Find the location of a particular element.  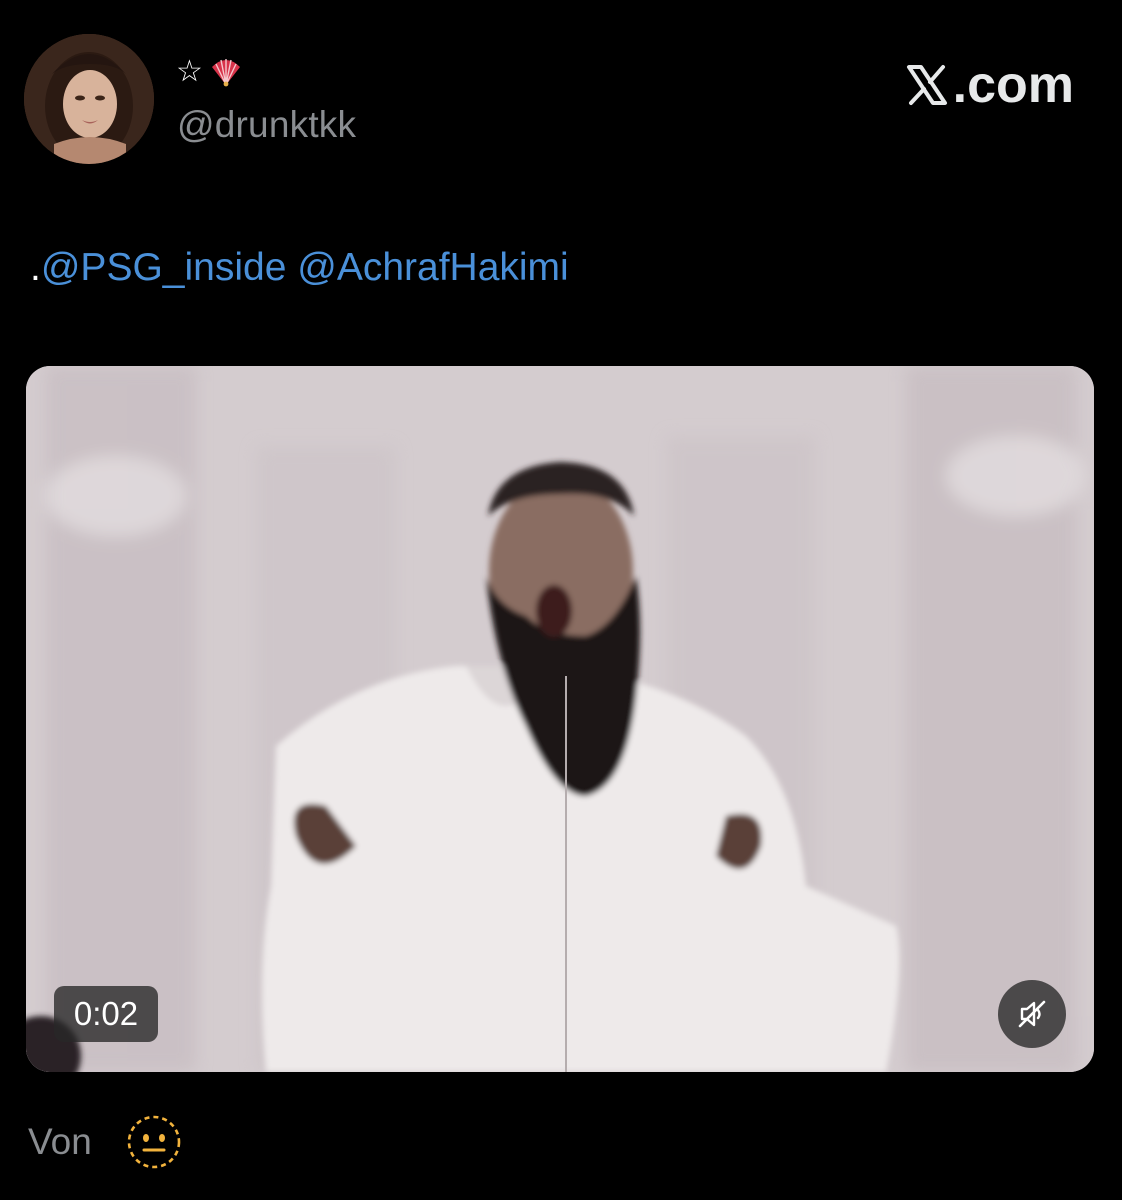

tweet-prefix: . is located at coordinates (35, 267).